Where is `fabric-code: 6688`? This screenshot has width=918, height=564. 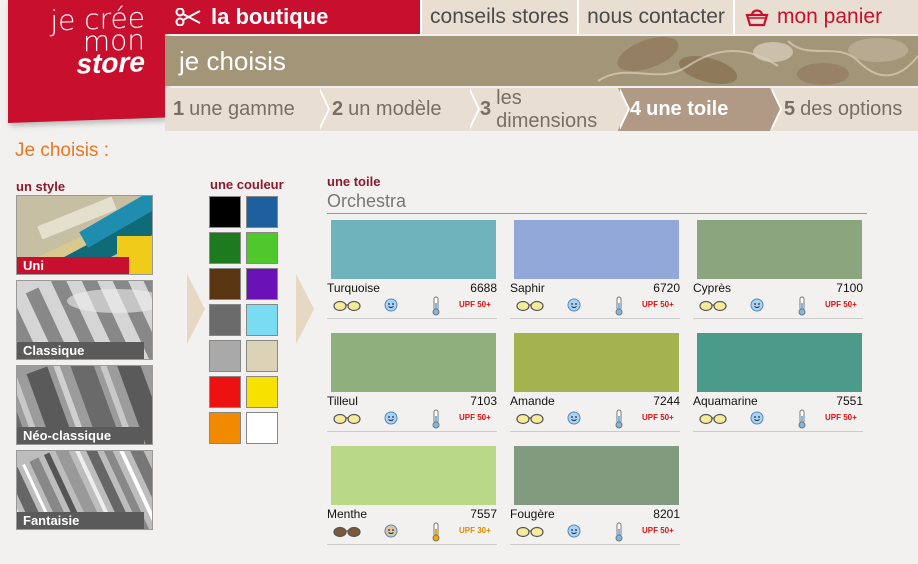
fabric-code: 6688 is located at coordinates (483, 288).